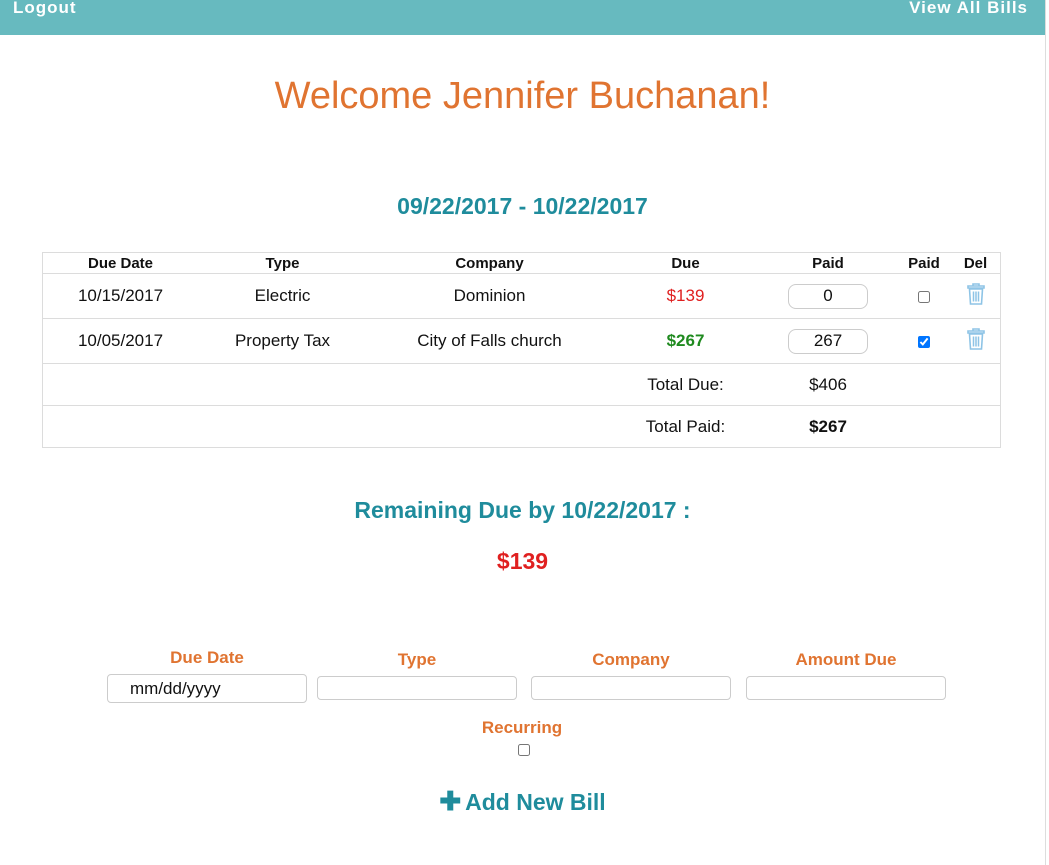  I want to click on plus-icon: ✚, so click(450, 801).